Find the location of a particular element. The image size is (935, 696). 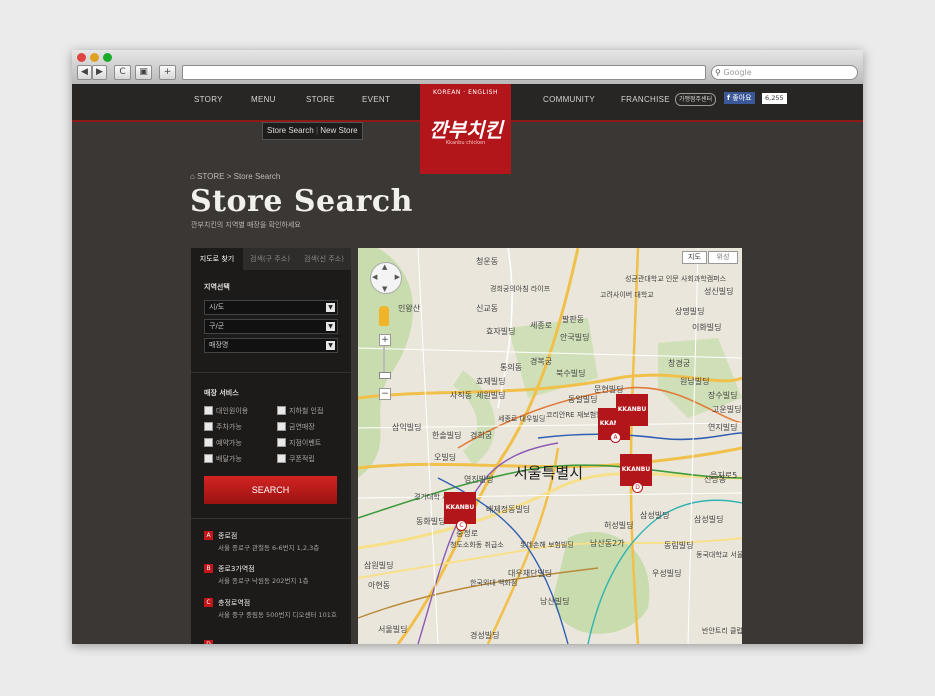

map-label: 반안트리 클럽앤스파 is located at coordinates (722, 631).